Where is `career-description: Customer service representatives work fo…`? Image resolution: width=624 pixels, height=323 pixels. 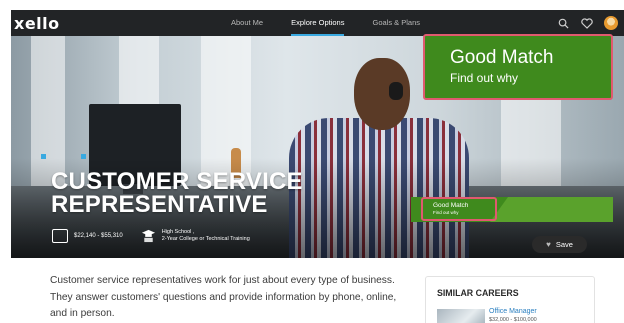 career-description: Customer service representatives work fo… is located at coordinates (223, 297).